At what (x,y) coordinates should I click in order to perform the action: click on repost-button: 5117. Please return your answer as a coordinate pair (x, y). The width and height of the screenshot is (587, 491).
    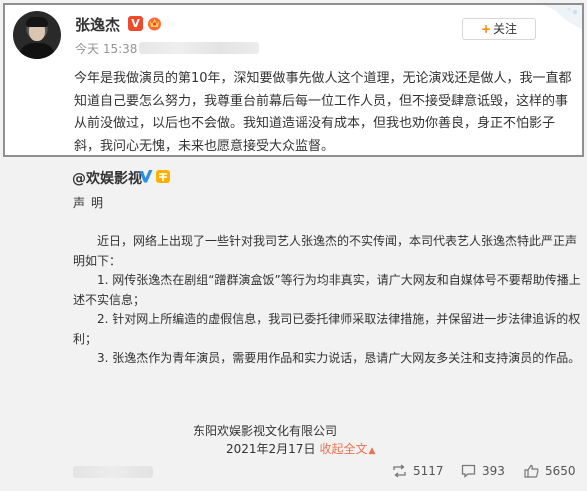
    Looking at the image, I should click on (418, 471).